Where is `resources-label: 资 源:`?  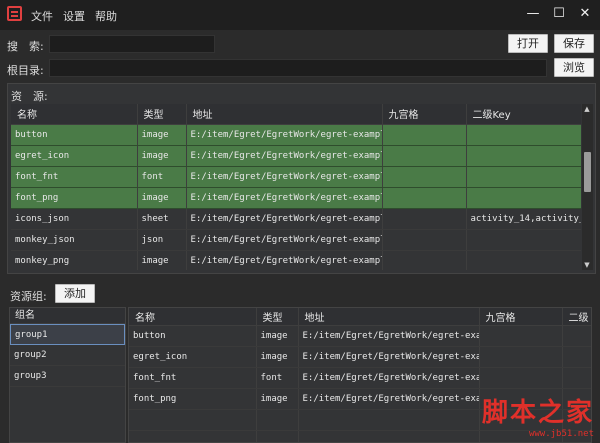 resources-label: 资 源: is located at coordinates (29, 96).